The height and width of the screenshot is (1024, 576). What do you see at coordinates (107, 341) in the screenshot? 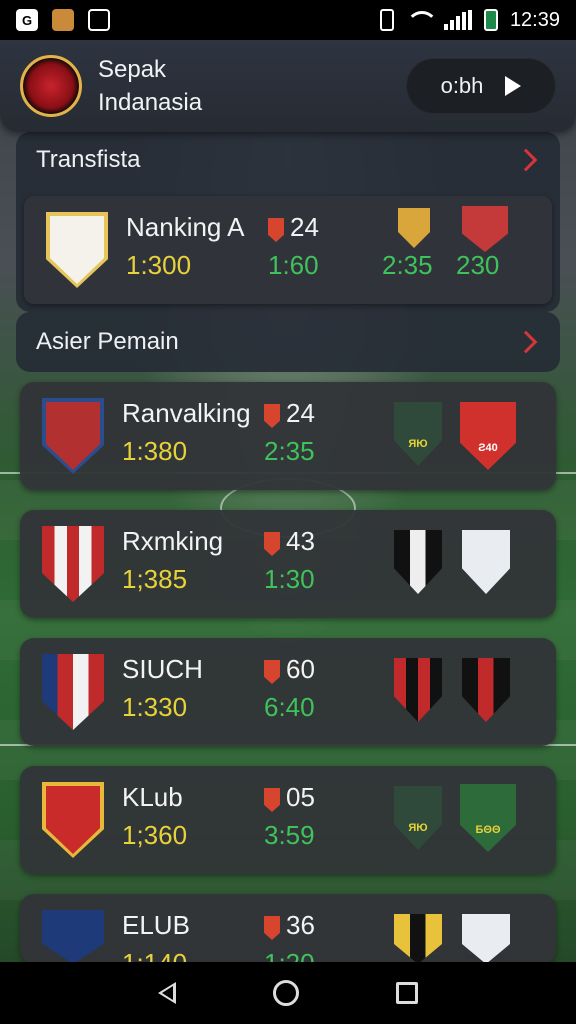
I see `players-panel-title: Asier Pemain` at bounding box center [107, 341].